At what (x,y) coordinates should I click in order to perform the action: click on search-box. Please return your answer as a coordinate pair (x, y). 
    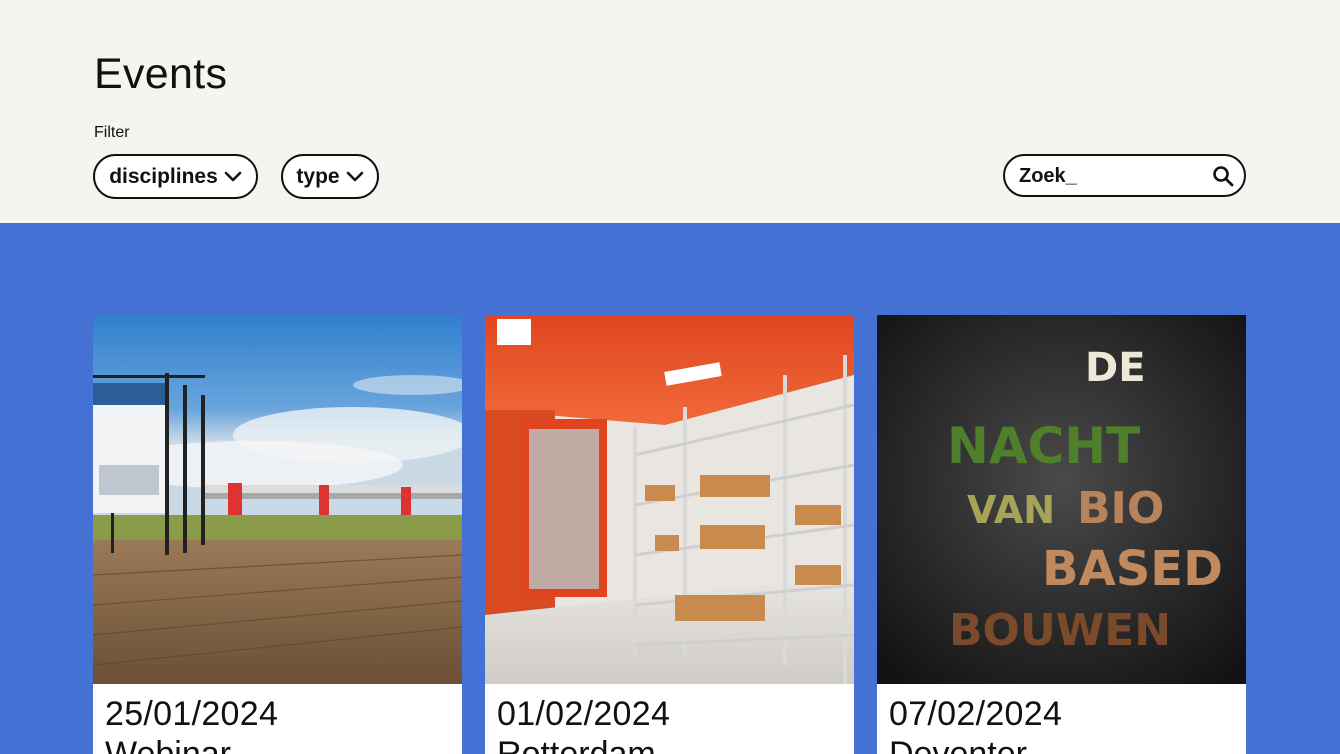
    Looking at the image, I should click on (1124, 175).